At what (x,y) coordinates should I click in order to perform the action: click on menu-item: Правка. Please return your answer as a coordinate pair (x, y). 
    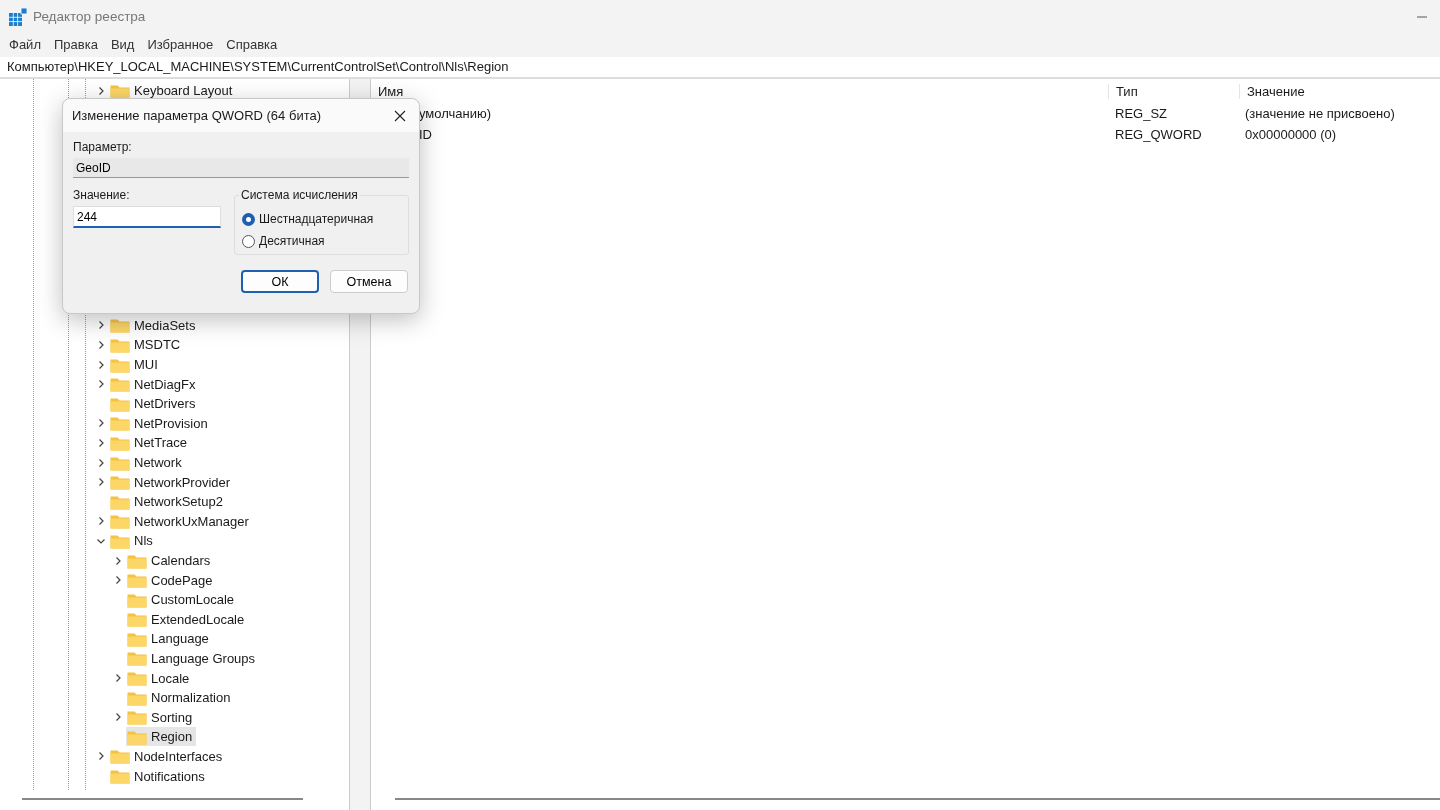
    Looking at the image, I should click on (75, 44).